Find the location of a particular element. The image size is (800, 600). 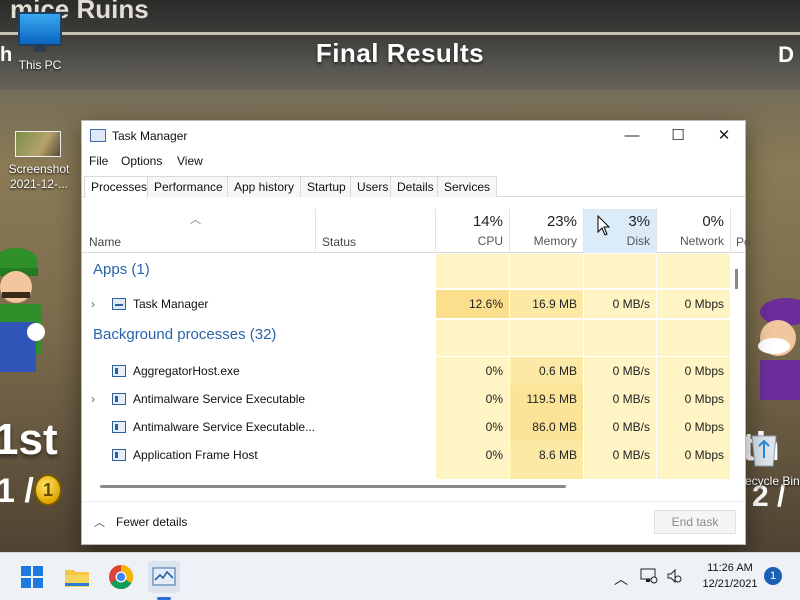

footer: ︿ Fewer details End task is located at coordinates (413, 523).